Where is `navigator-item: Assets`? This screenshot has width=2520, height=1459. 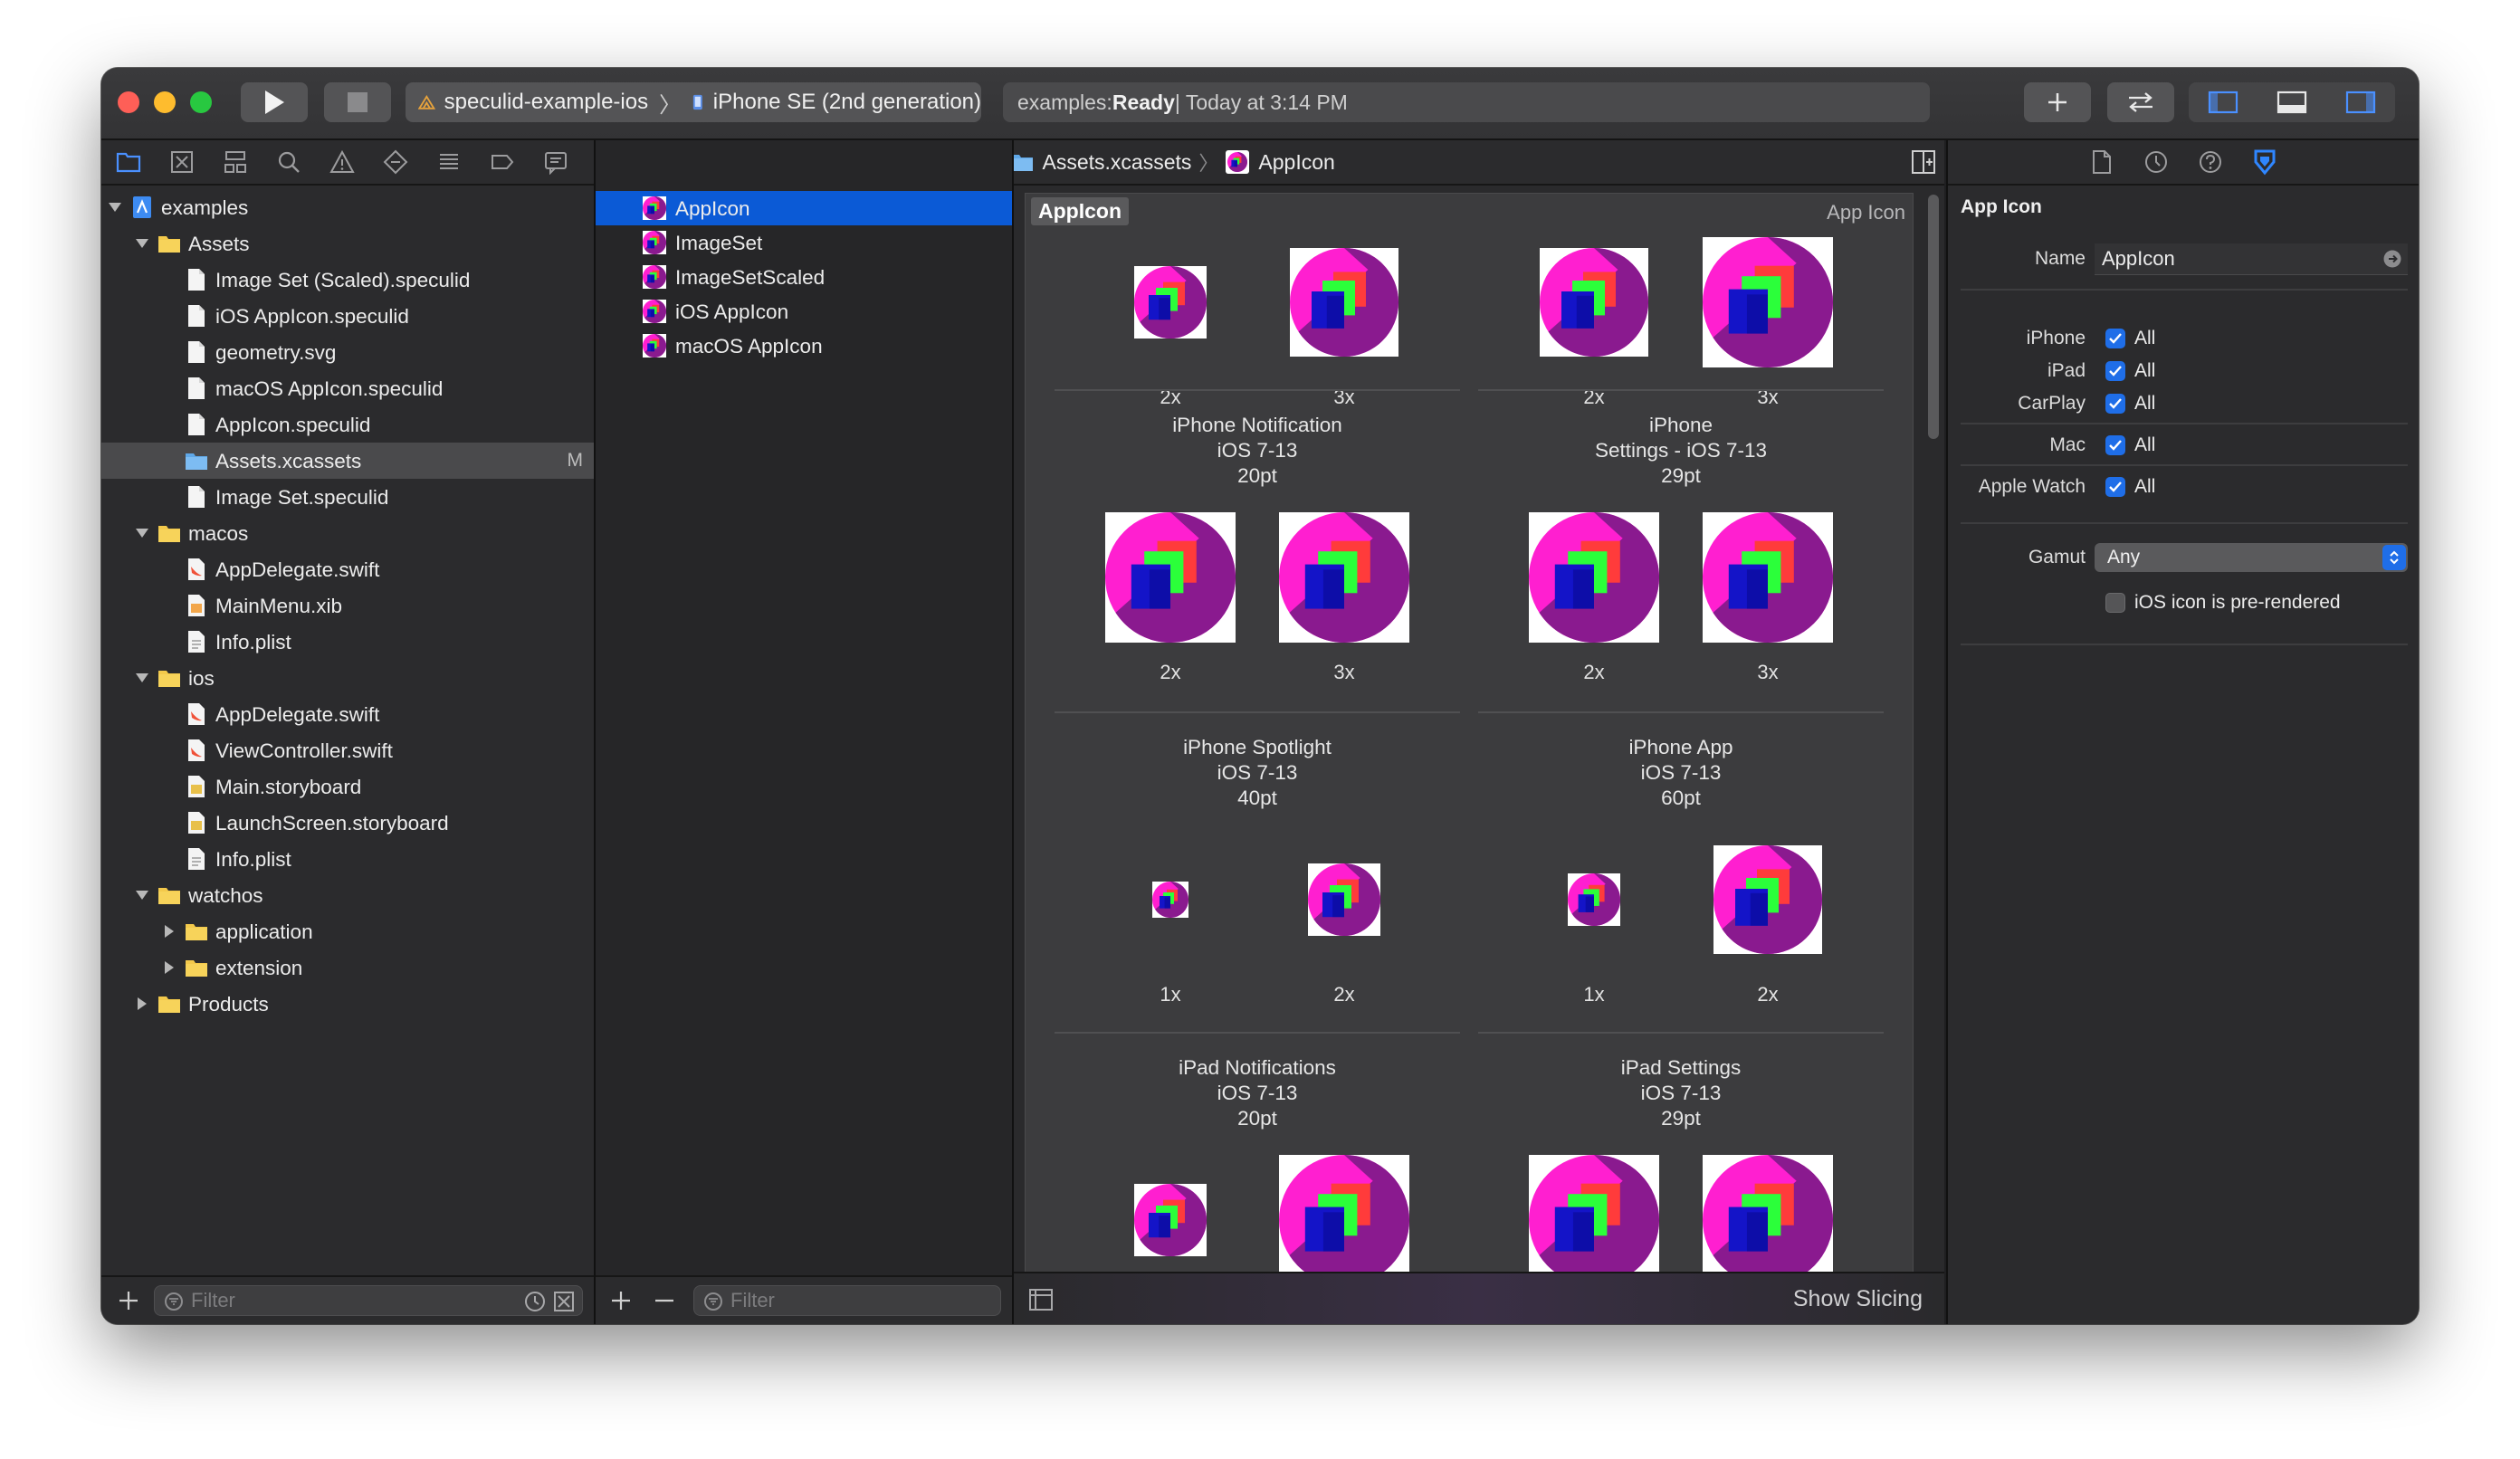 navigator-item: Assets is located at coordinates (347, 243).